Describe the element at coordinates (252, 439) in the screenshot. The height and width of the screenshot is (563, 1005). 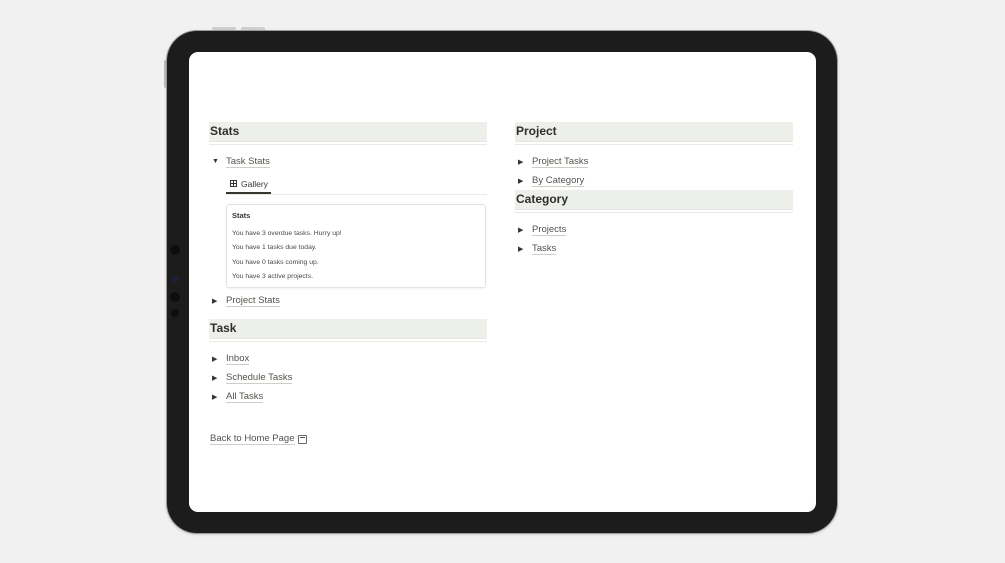
I see `back-link-label: Back to Home Page` at that location.